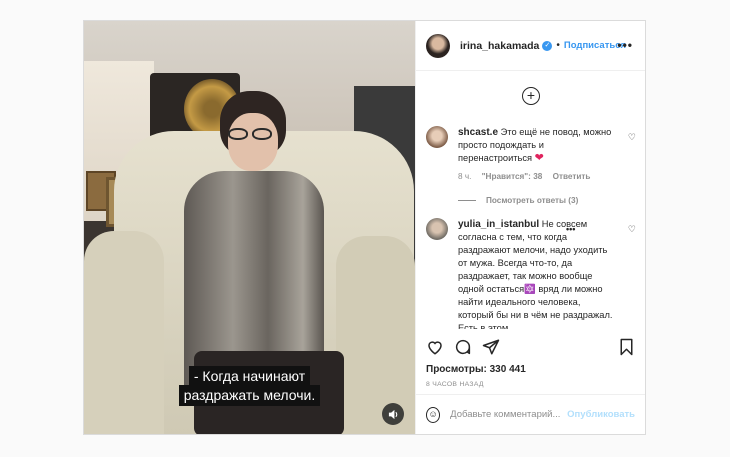  I want to click on subtitle-line: раздражать мелочи., so click(249, 395).